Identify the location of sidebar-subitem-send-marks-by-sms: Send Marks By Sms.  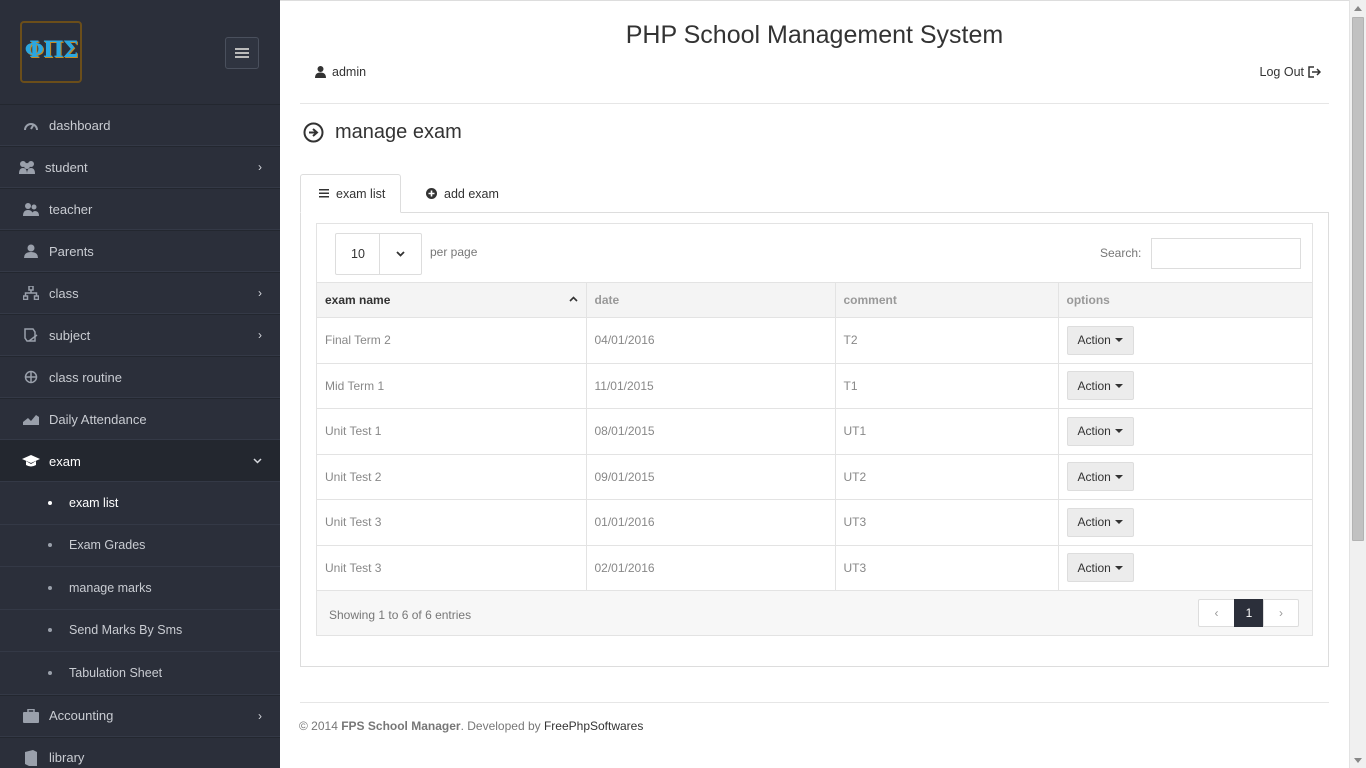
(140, 630).